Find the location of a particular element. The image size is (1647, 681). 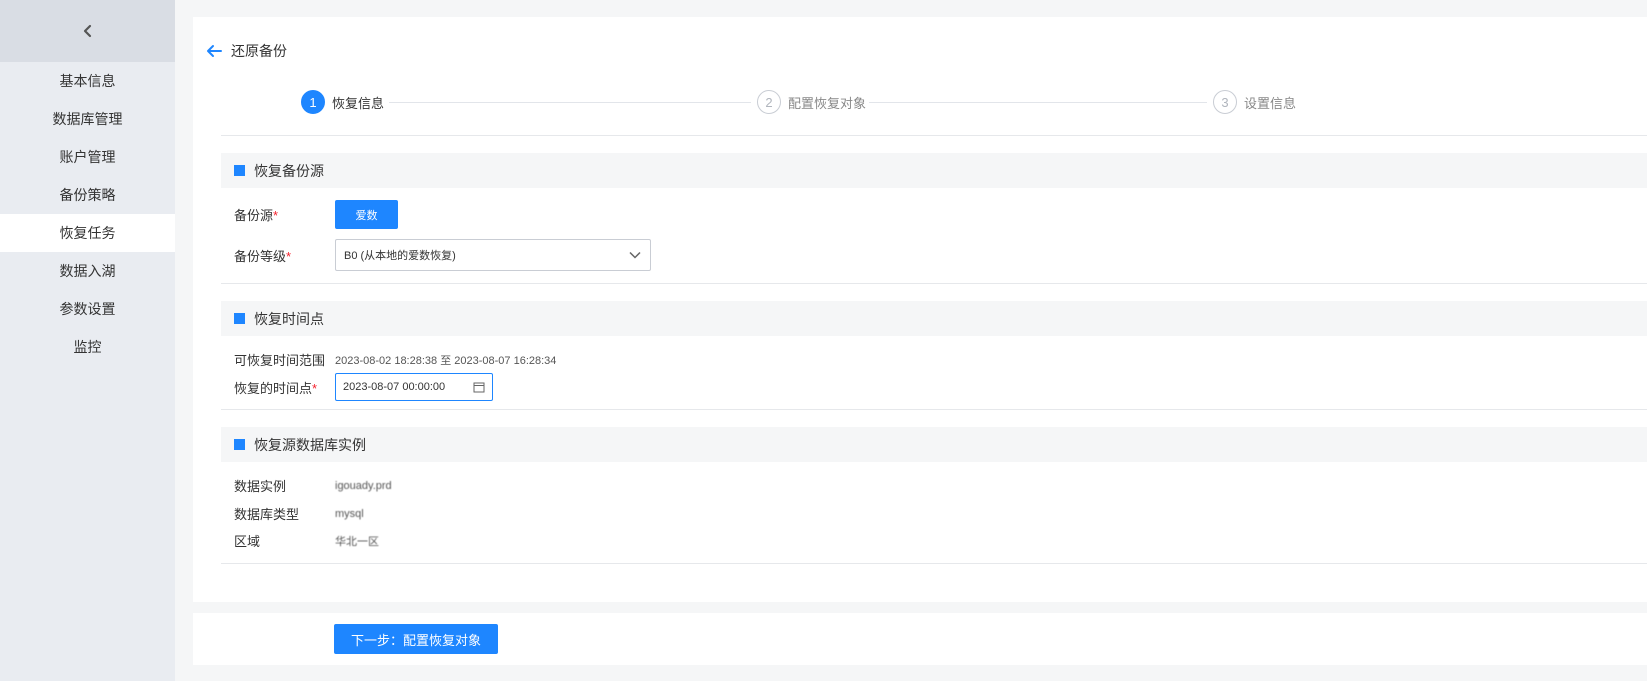

step-number: 3 is located at coordinates (1225, 102).